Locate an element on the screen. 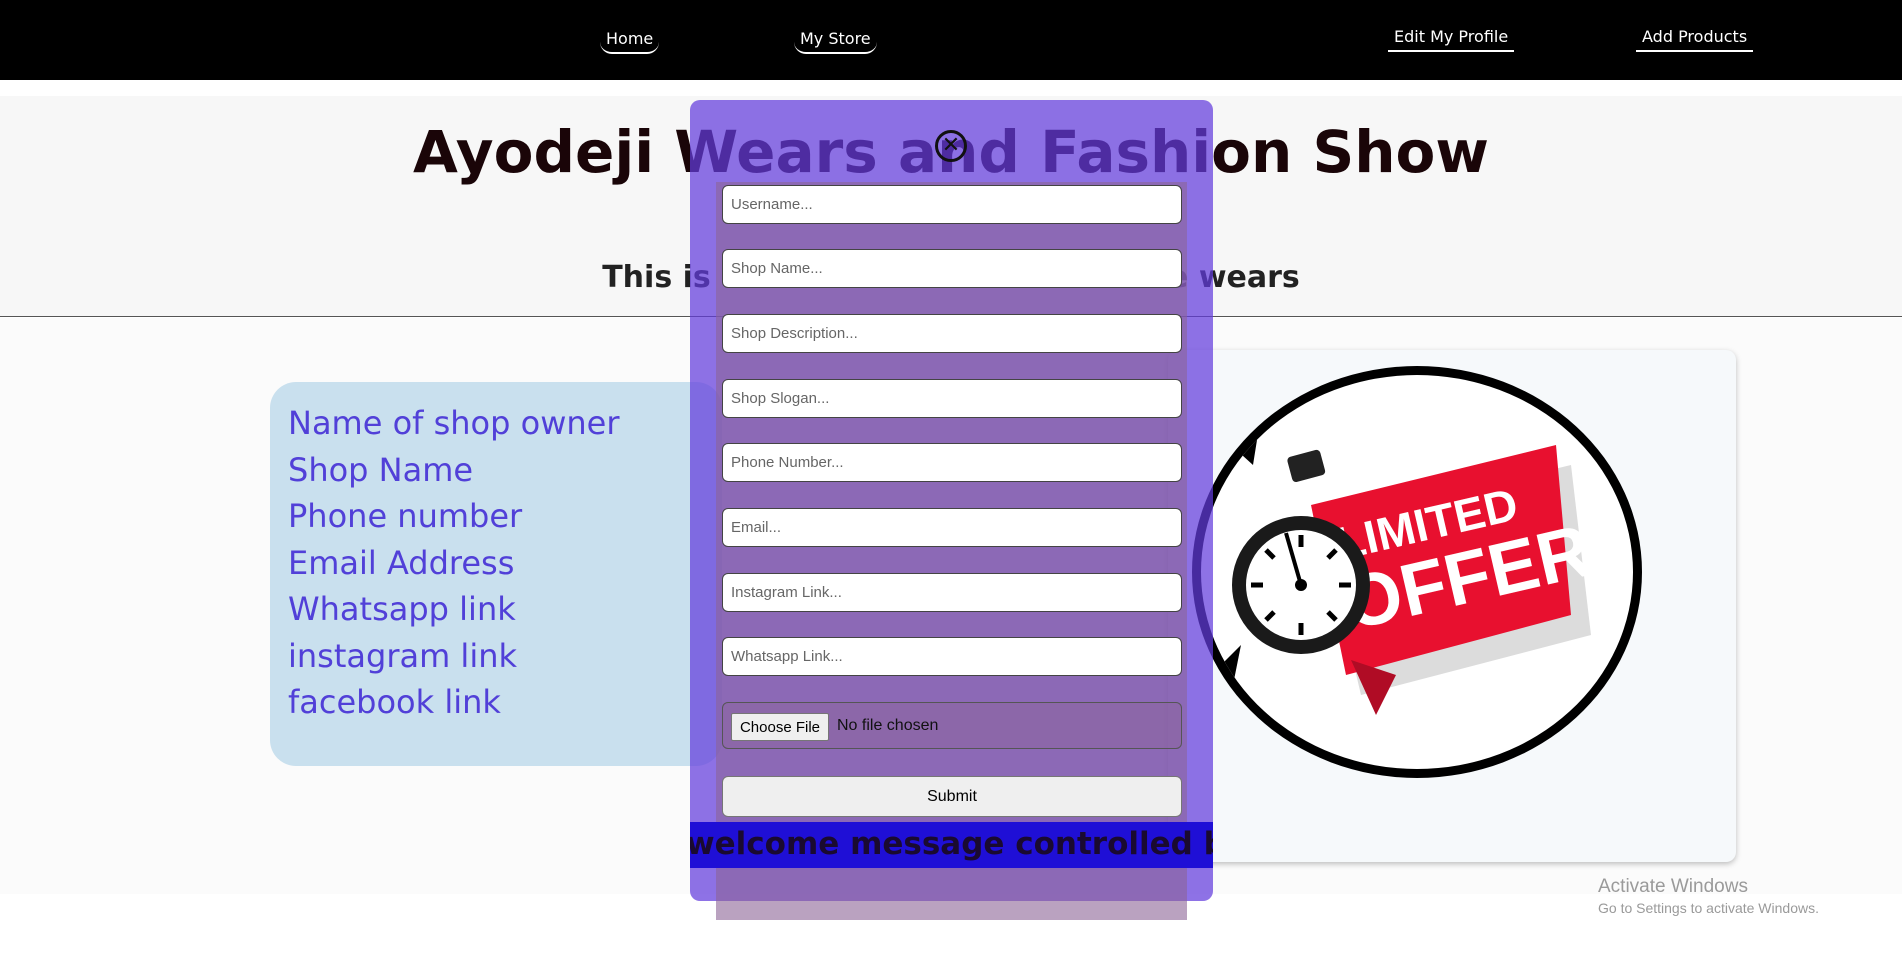 The width and height of the screenshot is (1902, 953). welcome-message: welcome message controlled by Api is located at coordinates (951, 844).